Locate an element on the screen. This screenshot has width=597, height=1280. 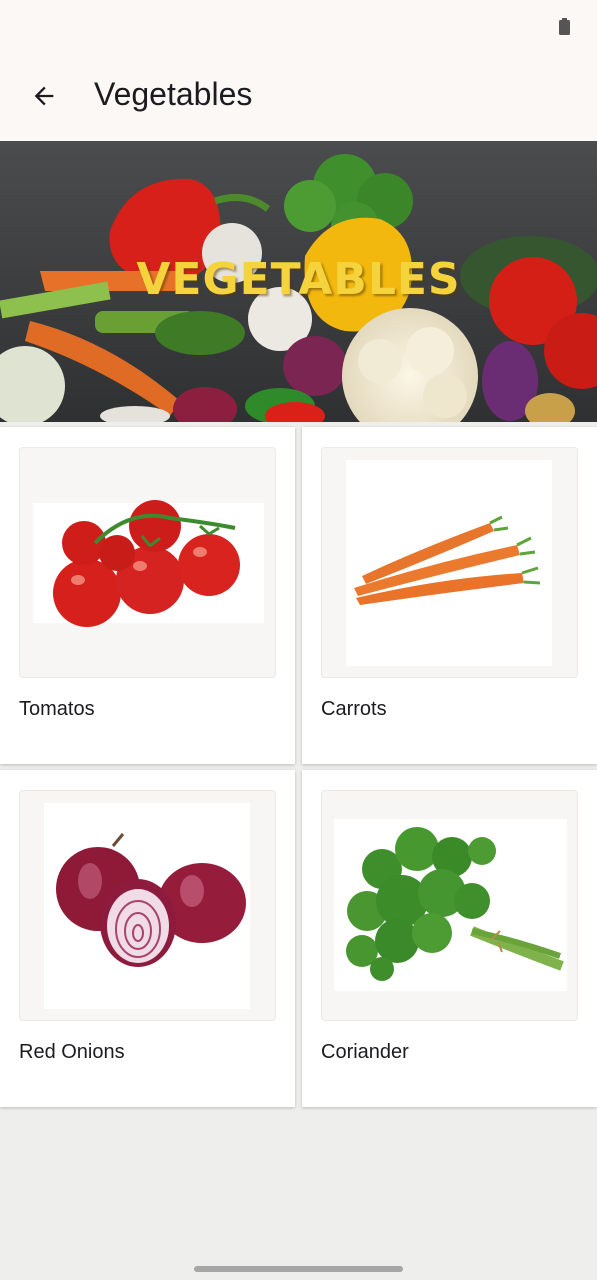
vegetable-name: Carrots is located at coordinates (354, 709).